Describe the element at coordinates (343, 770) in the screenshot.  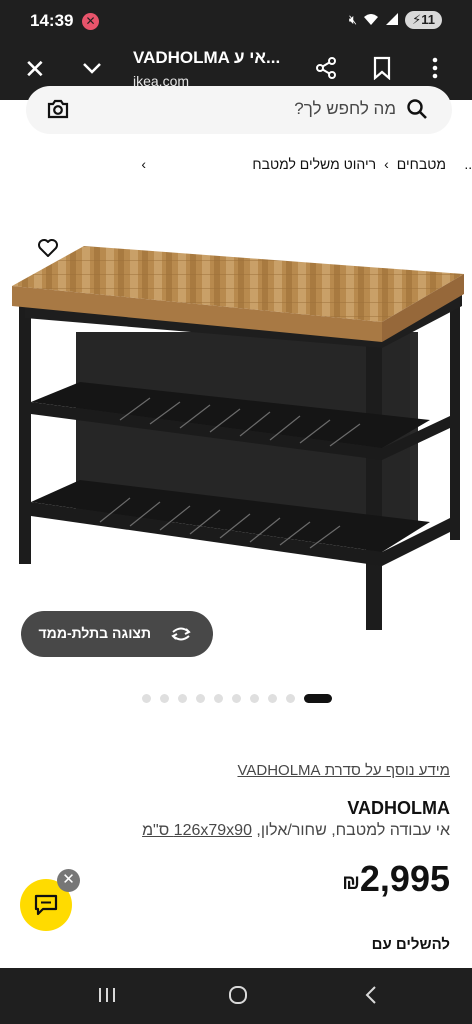
I see `series-info-link: מידע נוסף על סדרת VADHOLMA` at that location.